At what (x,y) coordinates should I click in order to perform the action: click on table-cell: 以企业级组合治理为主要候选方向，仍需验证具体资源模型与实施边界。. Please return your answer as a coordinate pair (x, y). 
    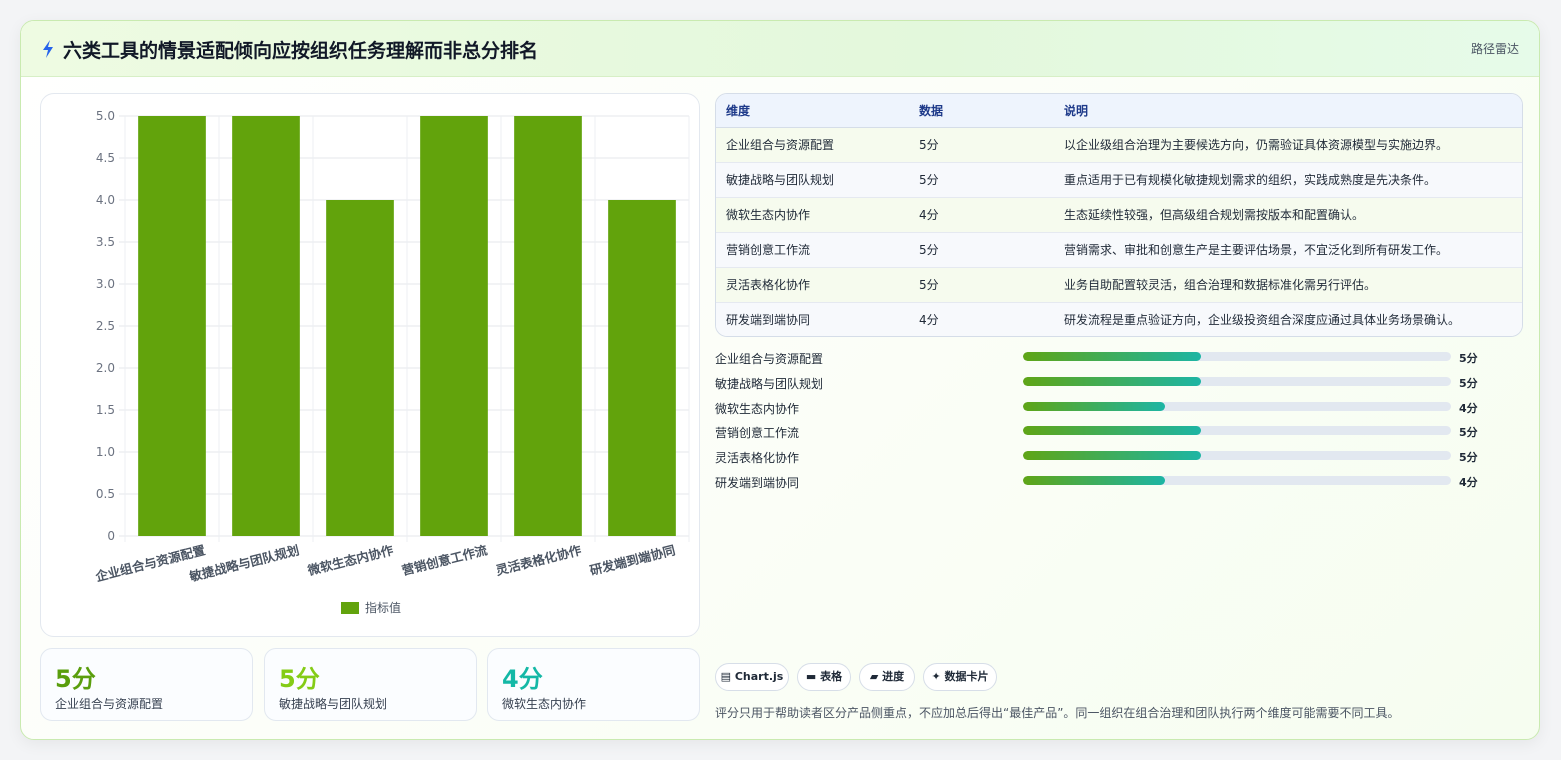
    Looking at the image, I should click on (1288, 145).